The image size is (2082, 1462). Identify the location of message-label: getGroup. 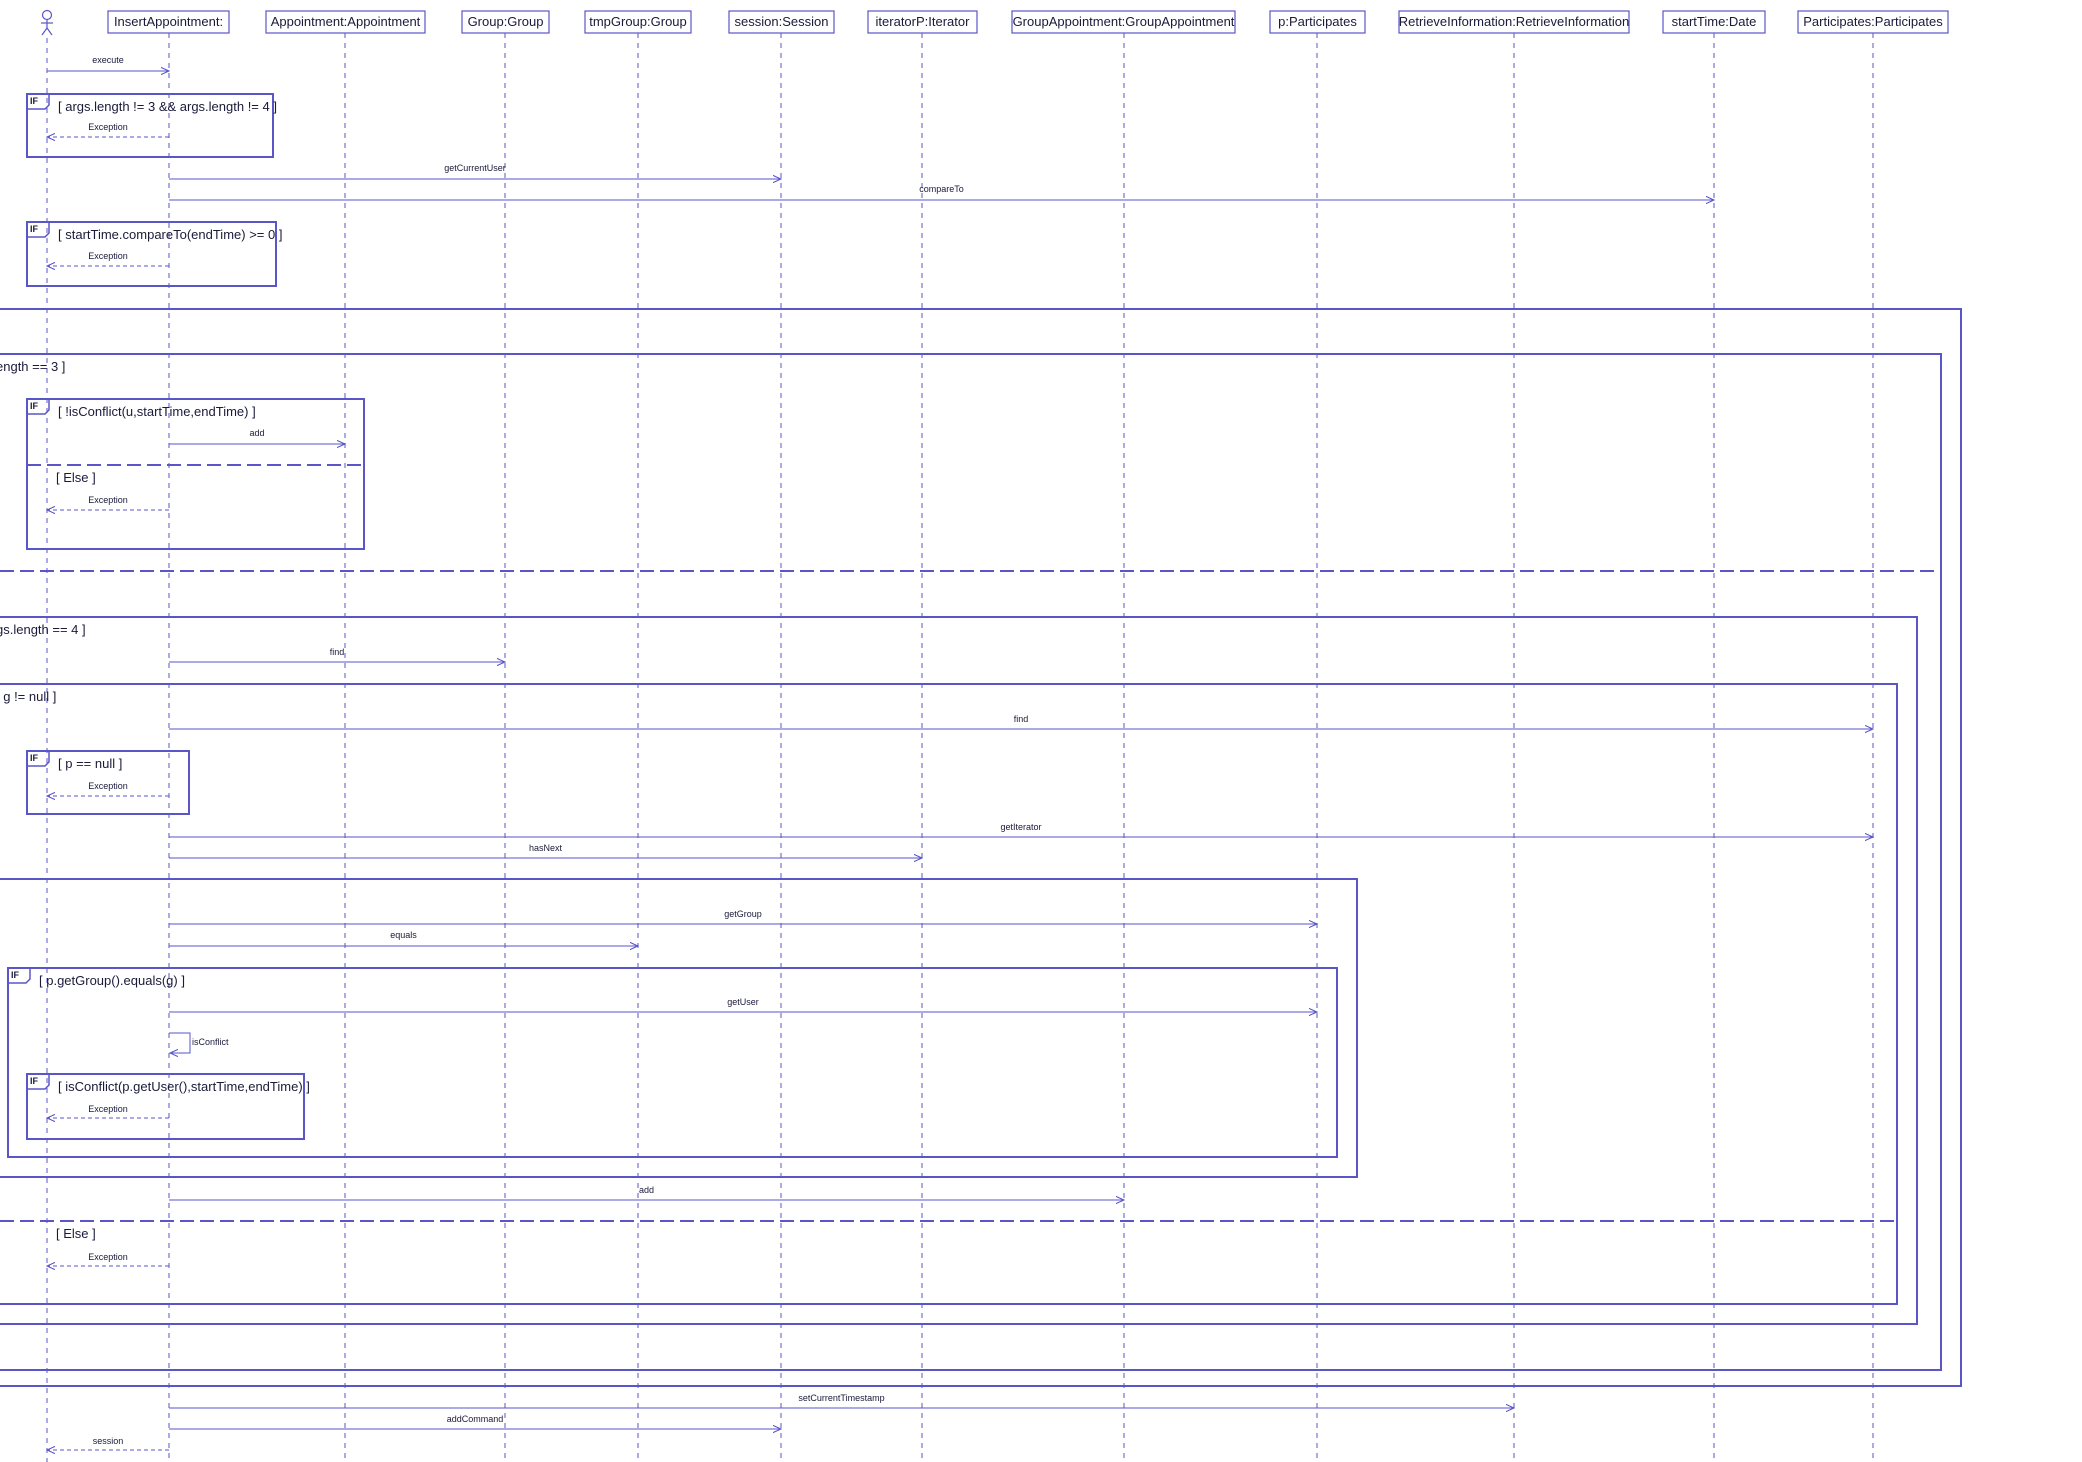
(743, 914).